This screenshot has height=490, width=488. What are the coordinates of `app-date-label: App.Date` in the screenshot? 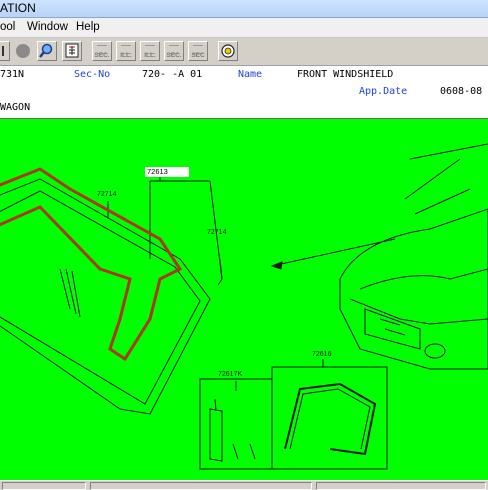 It's located at (383, 91).